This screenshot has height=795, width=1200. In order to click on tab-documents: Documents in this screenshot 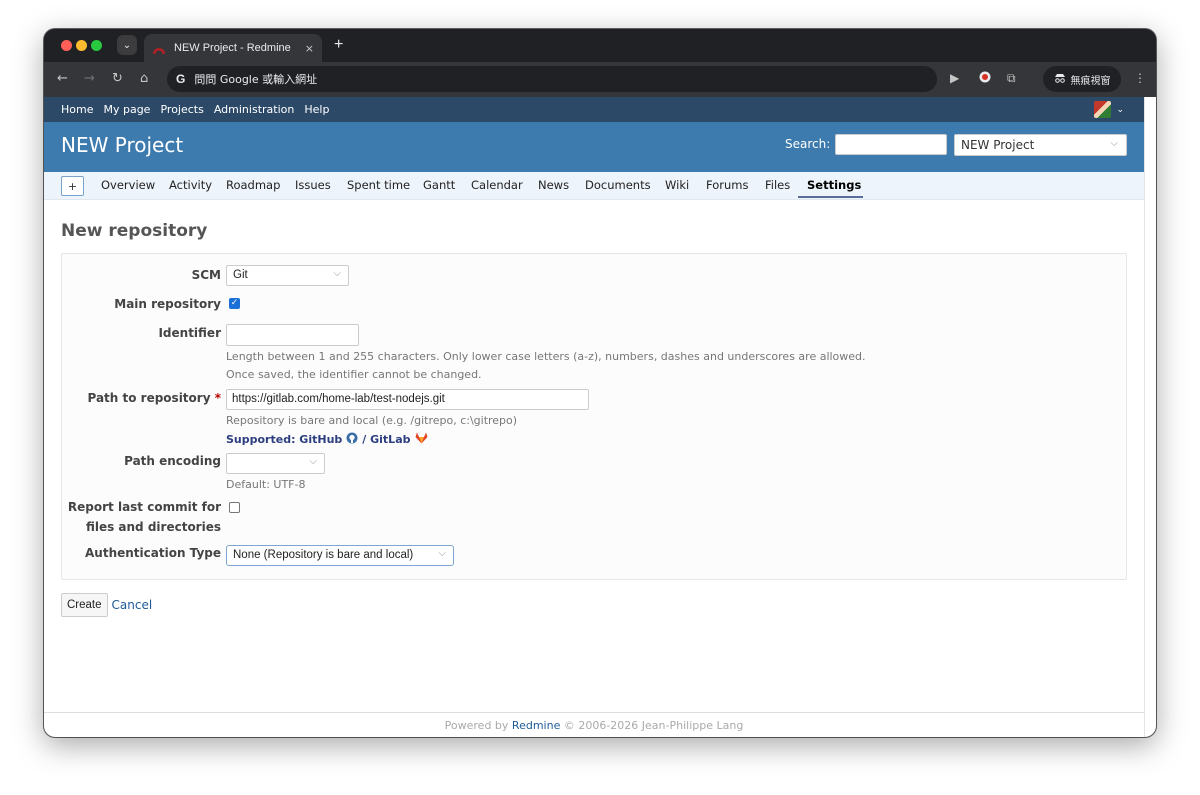, I will do `click(618, 185)`.